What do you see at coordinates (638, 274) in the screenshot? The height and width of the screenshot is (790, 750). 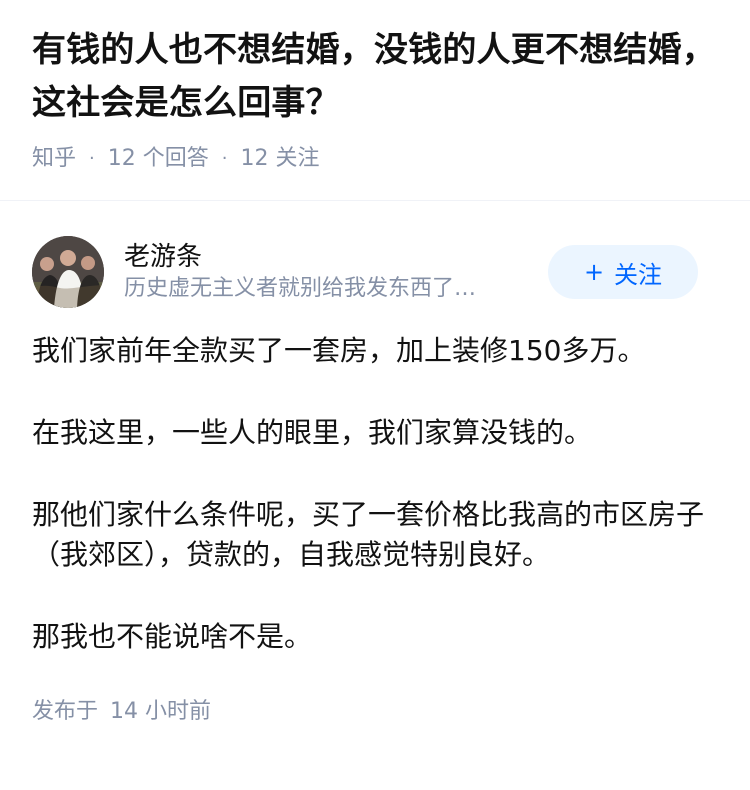 I see `follow-button-label: 关注` at bounding box center [638, 274].